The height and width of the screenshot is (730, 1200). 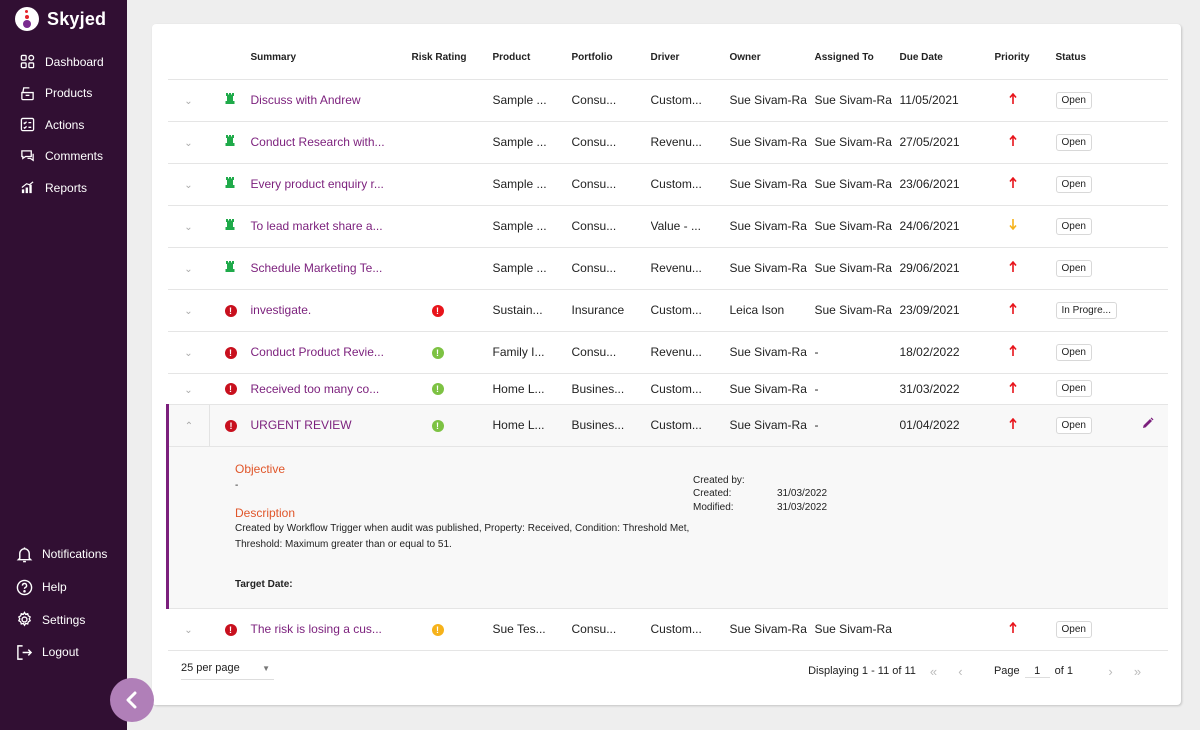 What do you see at coordinates (281, 310) in the screenshot?
I see `summary-link: investigate.` at bounding box center [281, 310].